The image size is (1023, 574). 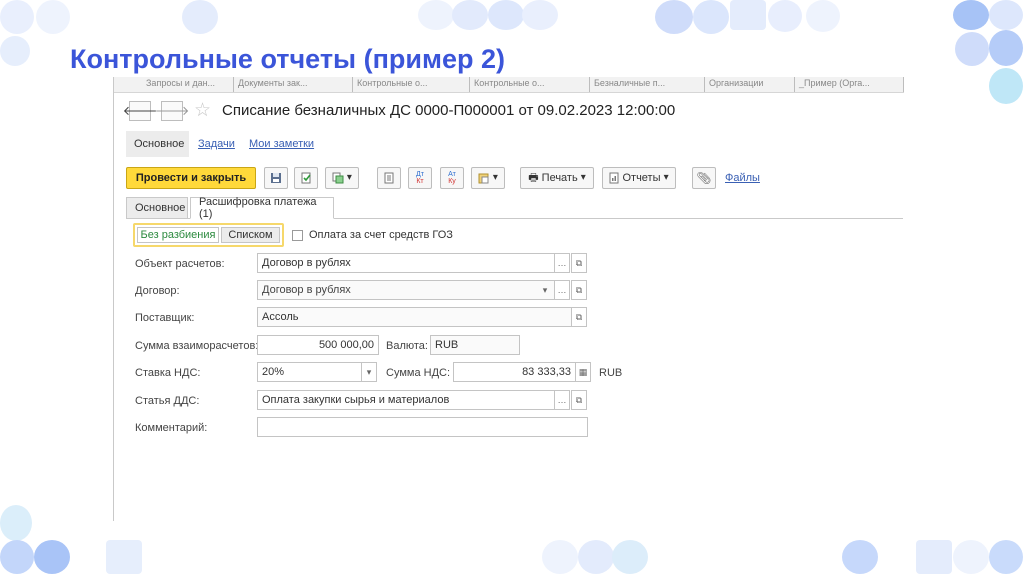 I want to click on split-mode-toggle: Без разбиения Списком, so click(x=208, y=235).